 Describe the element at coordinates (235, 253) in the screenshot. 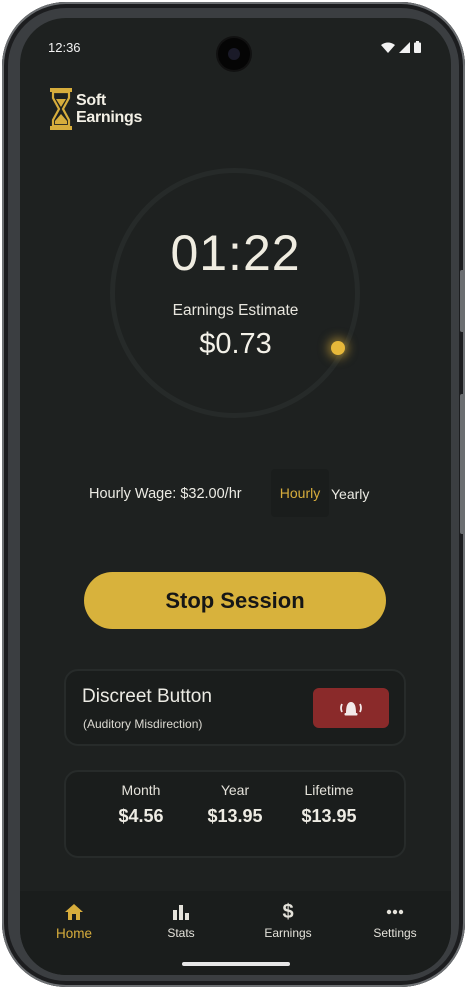

I see `timer-elapsed: 01:22` at that location.